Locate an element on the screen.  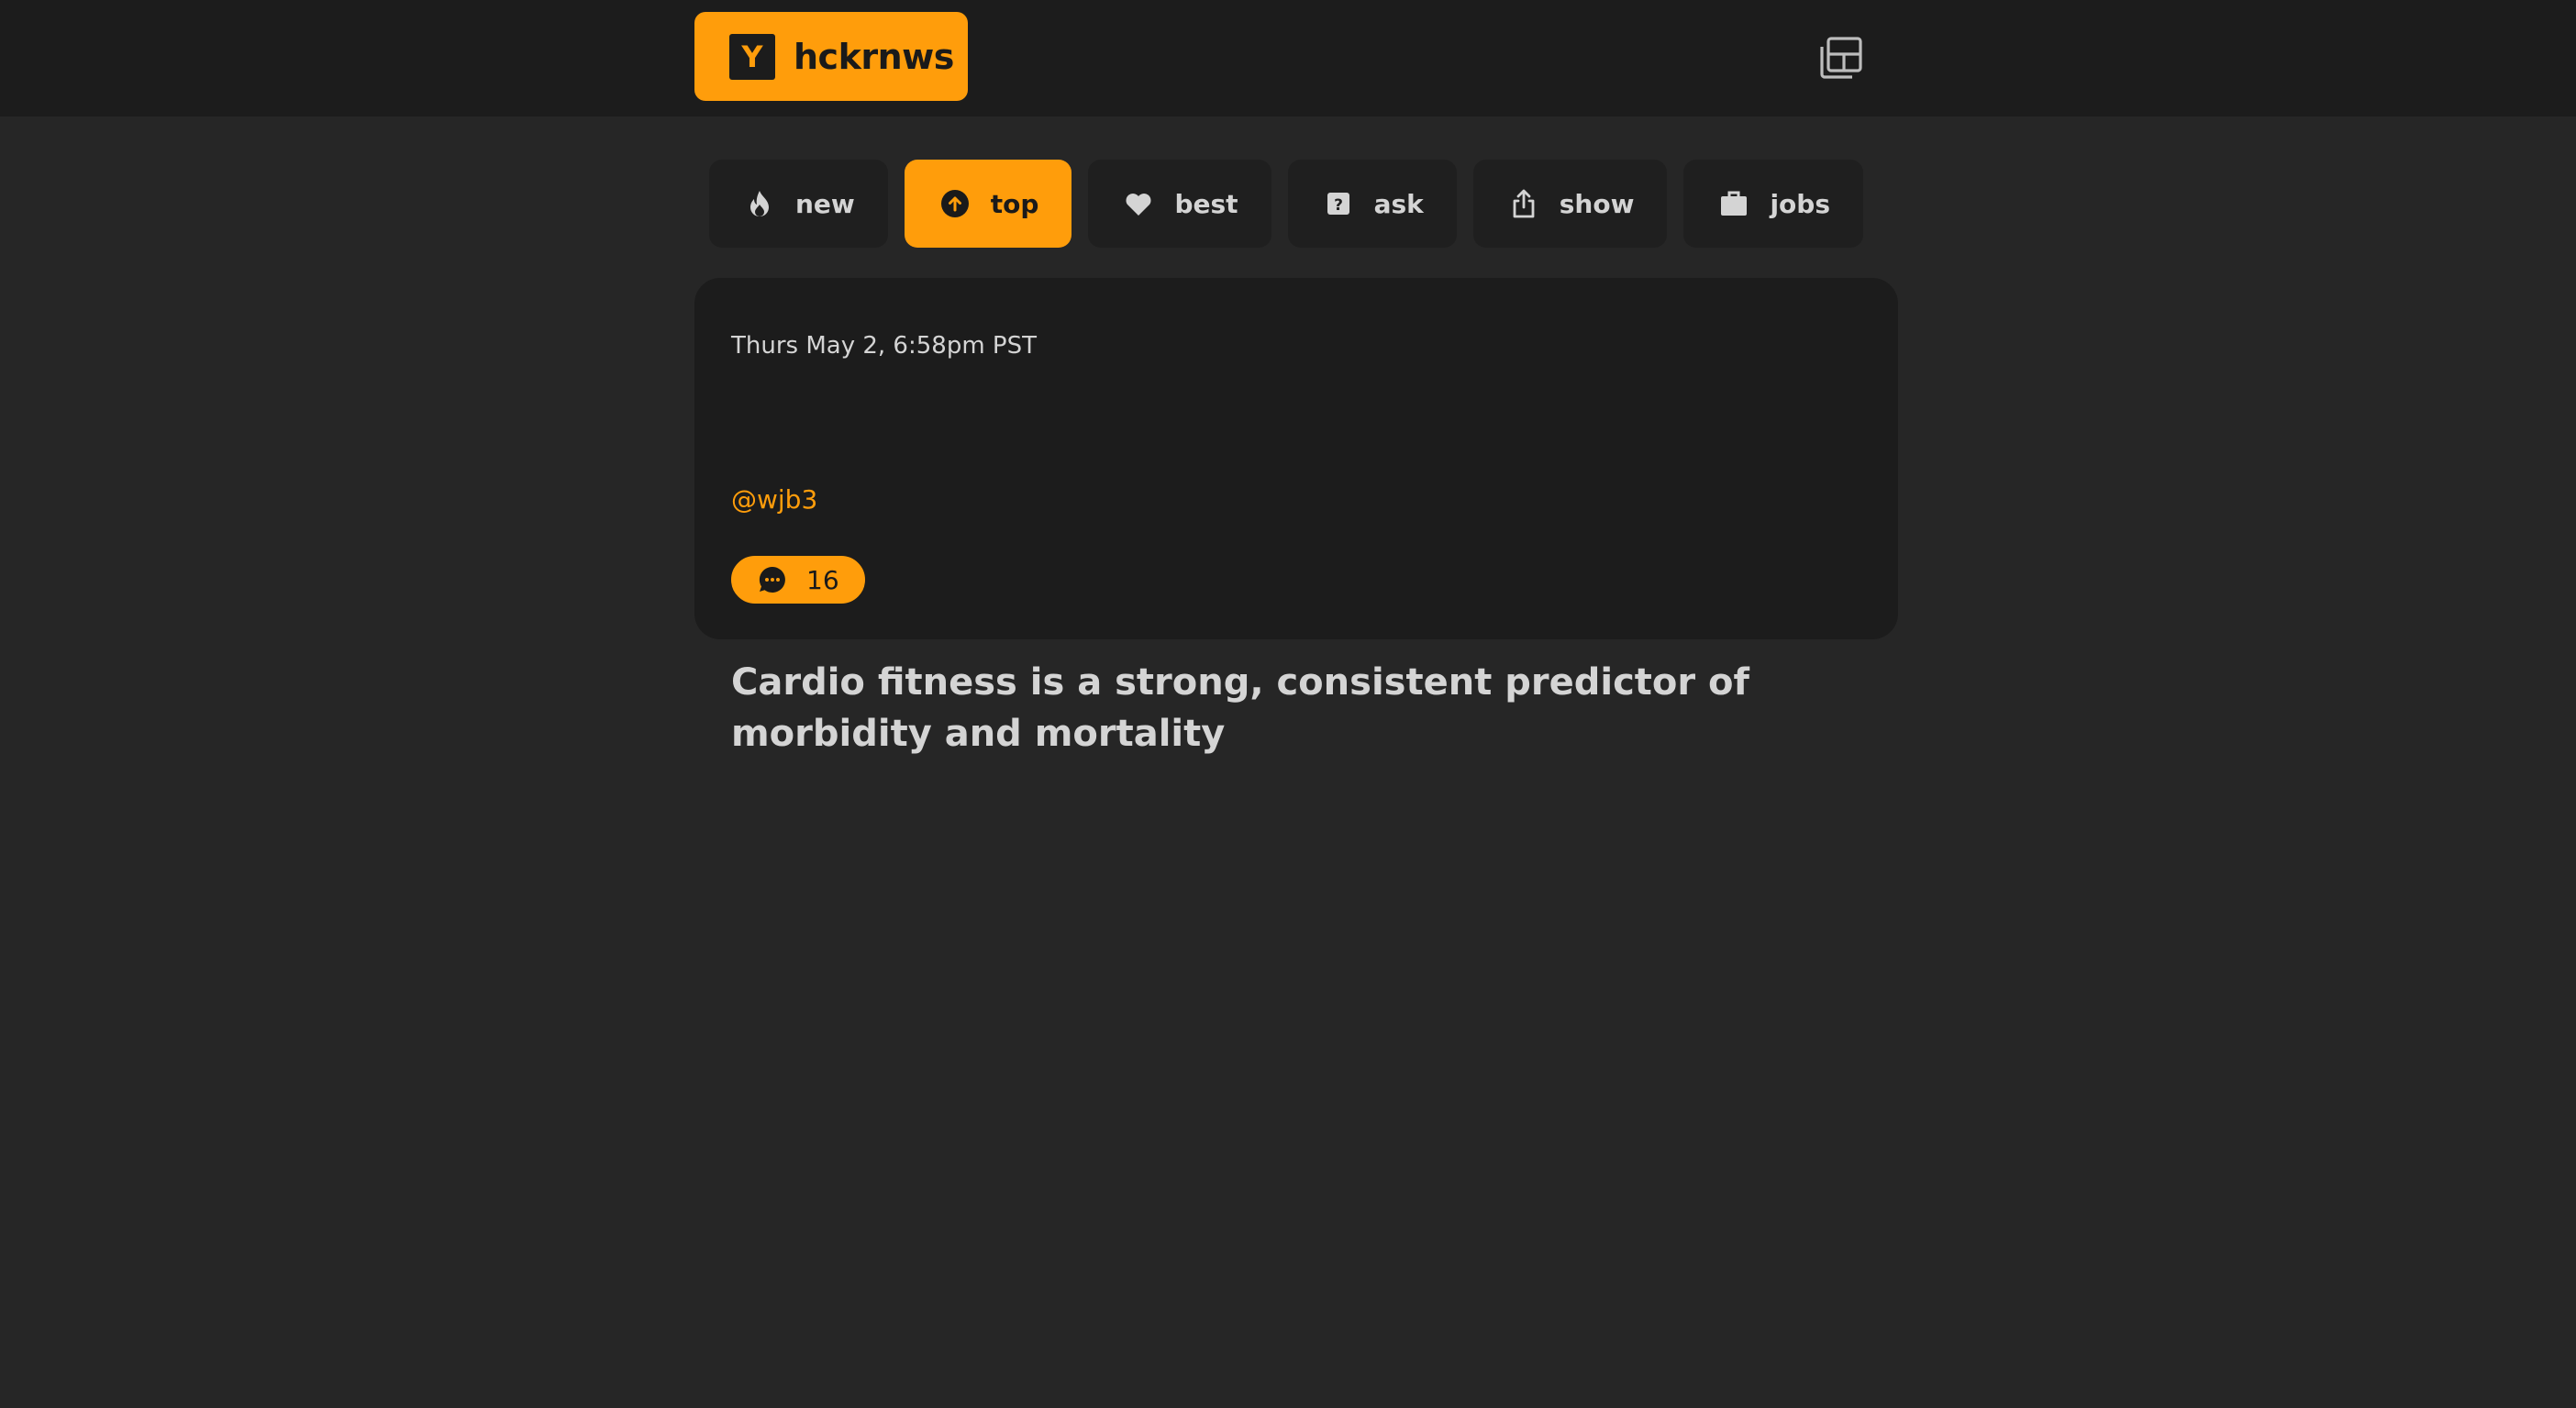
heart-icon is located at coordinates (1138, 205).